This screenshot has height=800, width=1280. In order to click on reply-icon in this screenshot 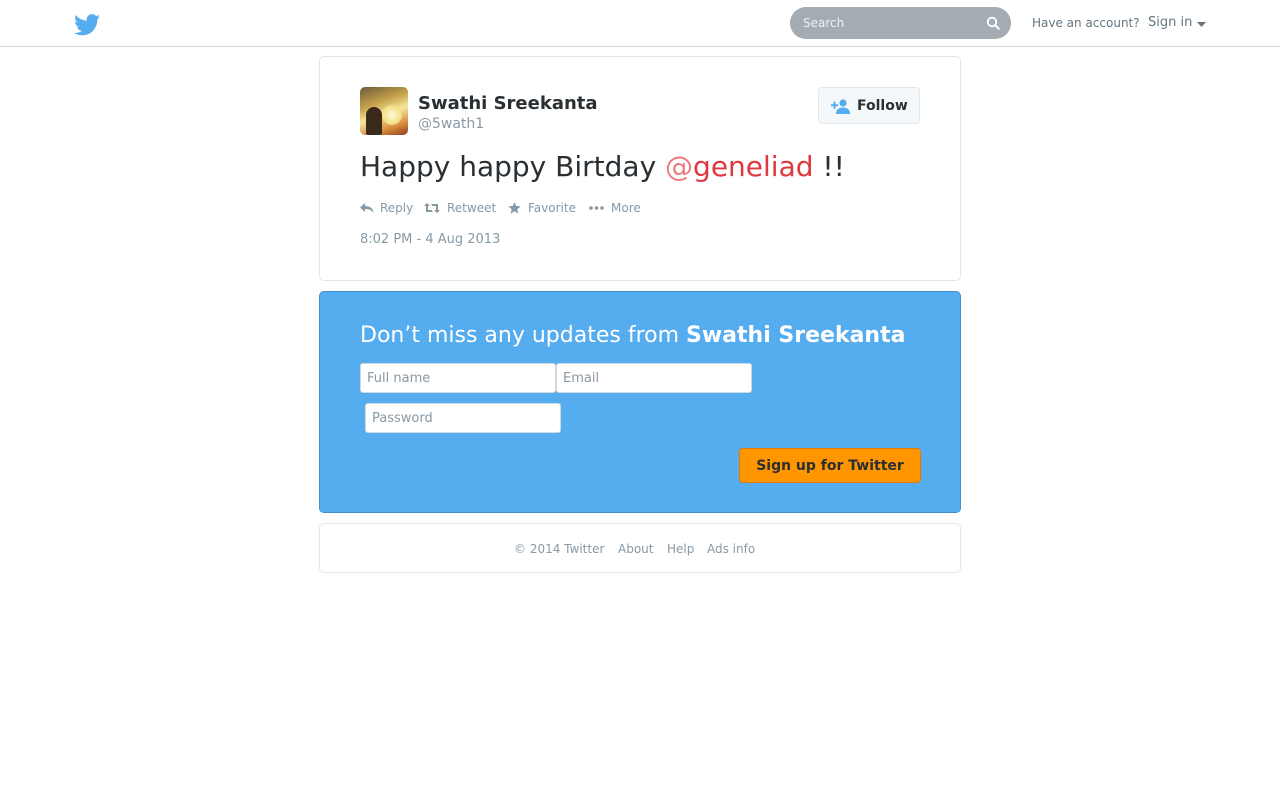, I will do `click(367, 208)`.